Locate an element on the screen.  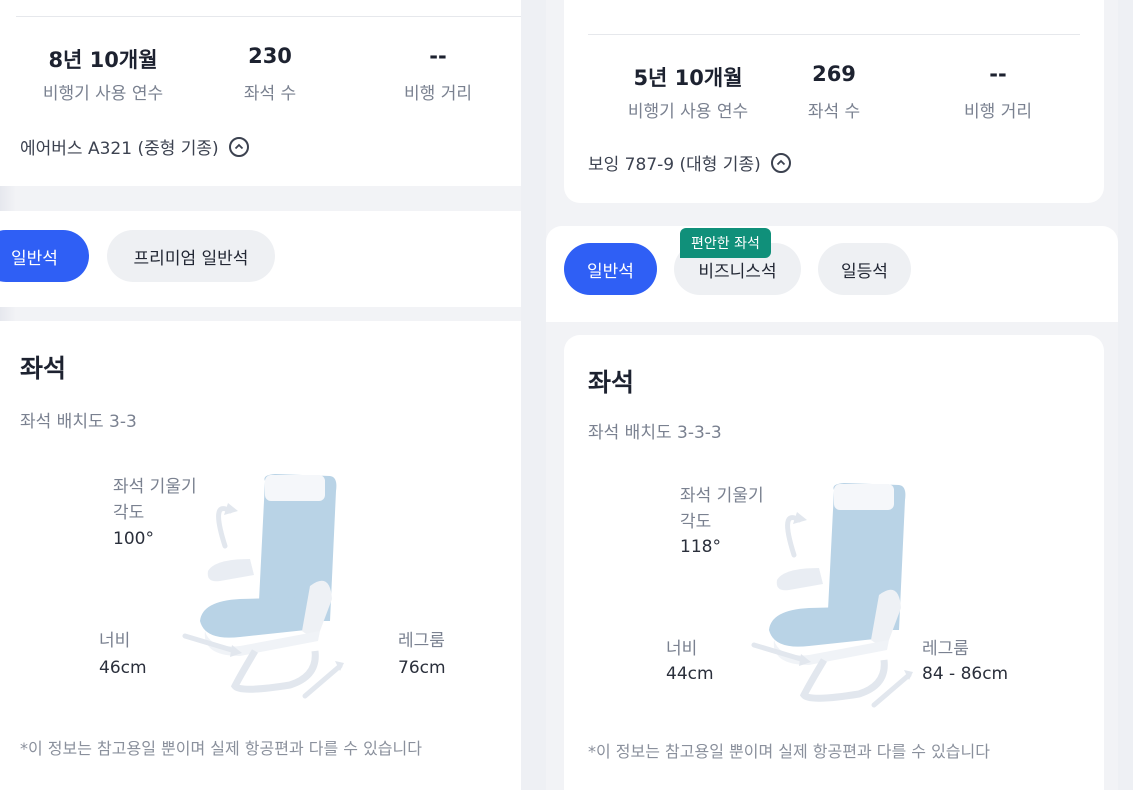
recline-value: 100° is located at coordinates (133, 539).